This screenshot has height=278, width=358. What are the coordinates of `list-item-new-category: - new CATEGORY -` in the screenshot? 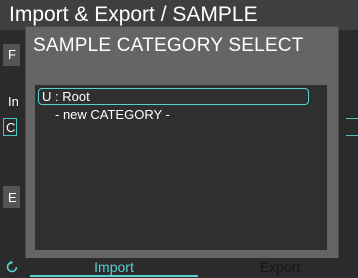 It's located at (112, 114).